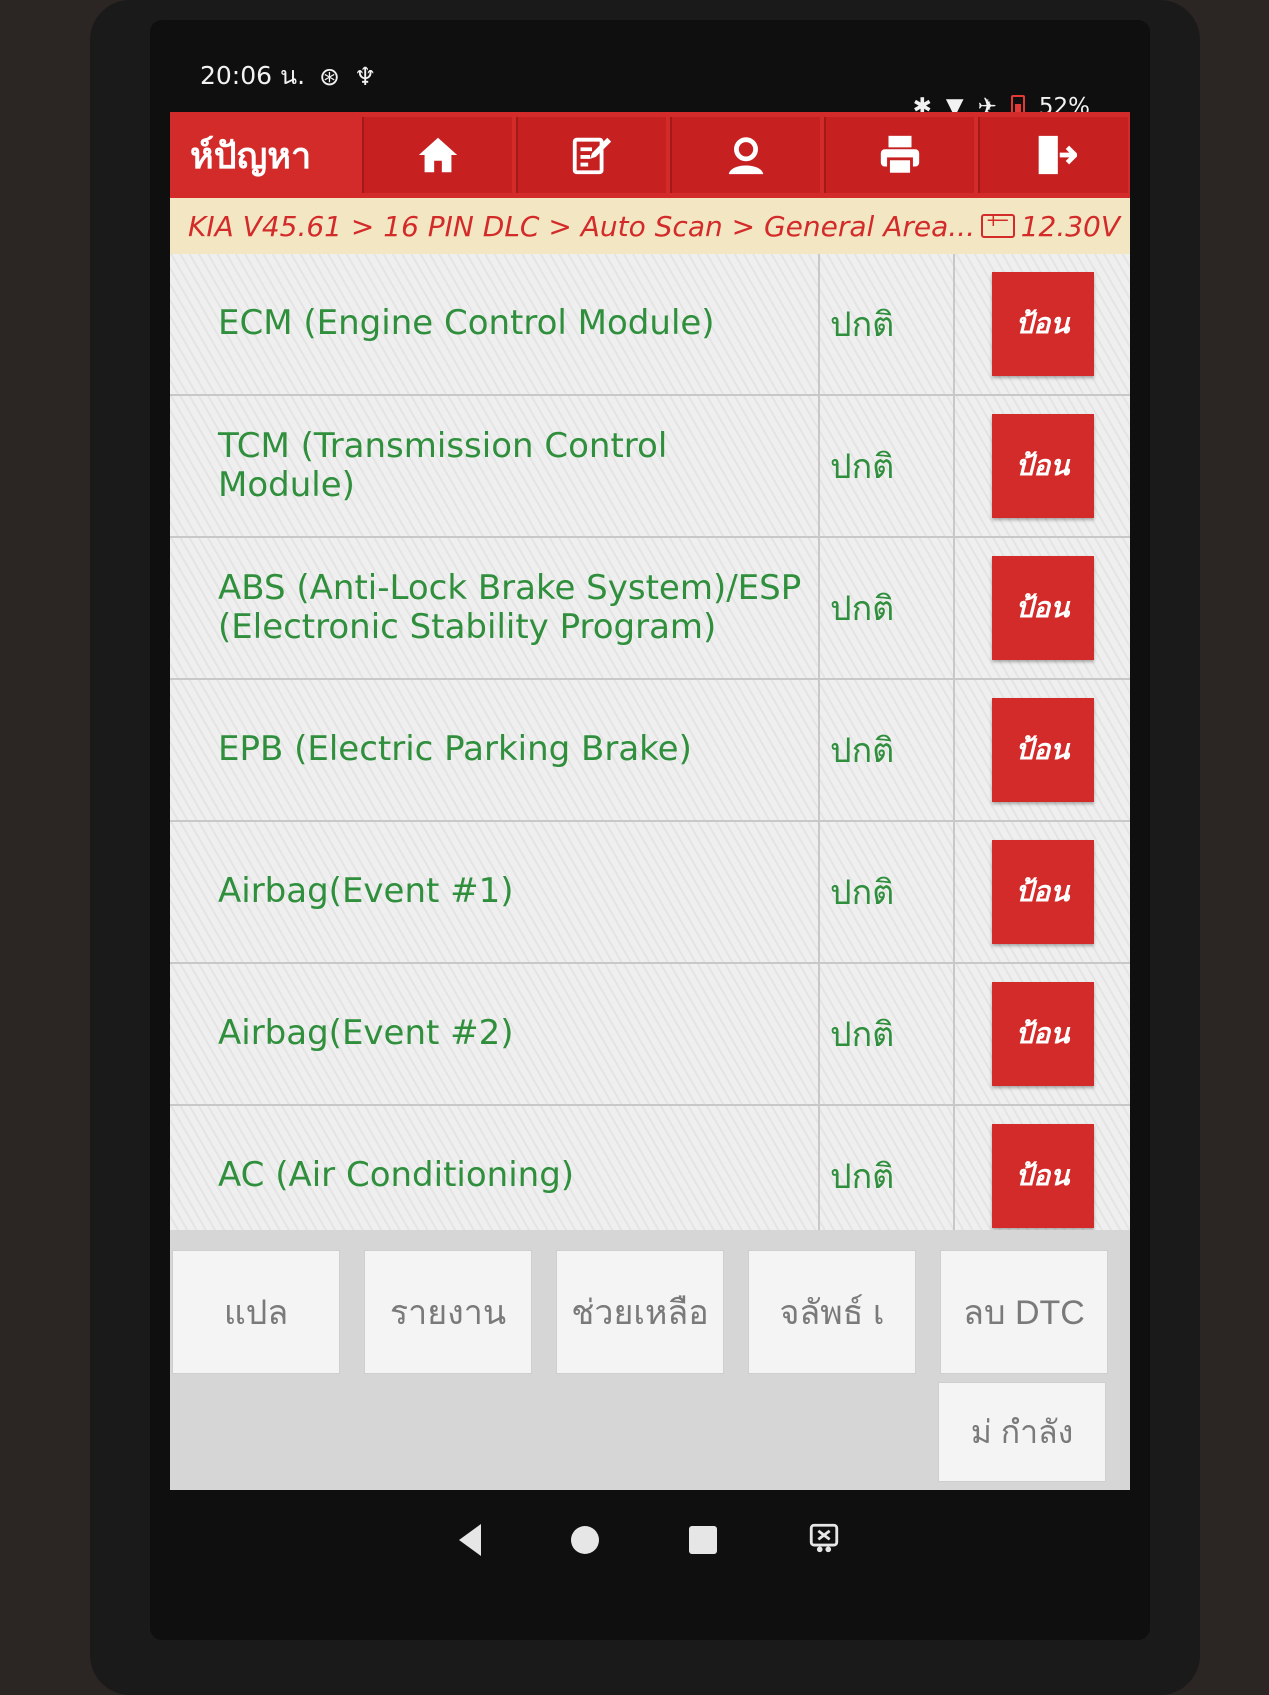 Image resolution: width=1269 pixels, height=1695 pixels. What do you see at coordinates (1070, 226) in the screenshot?
I see `voltage-value: 12.30V` at bounding box center [1070, 226].